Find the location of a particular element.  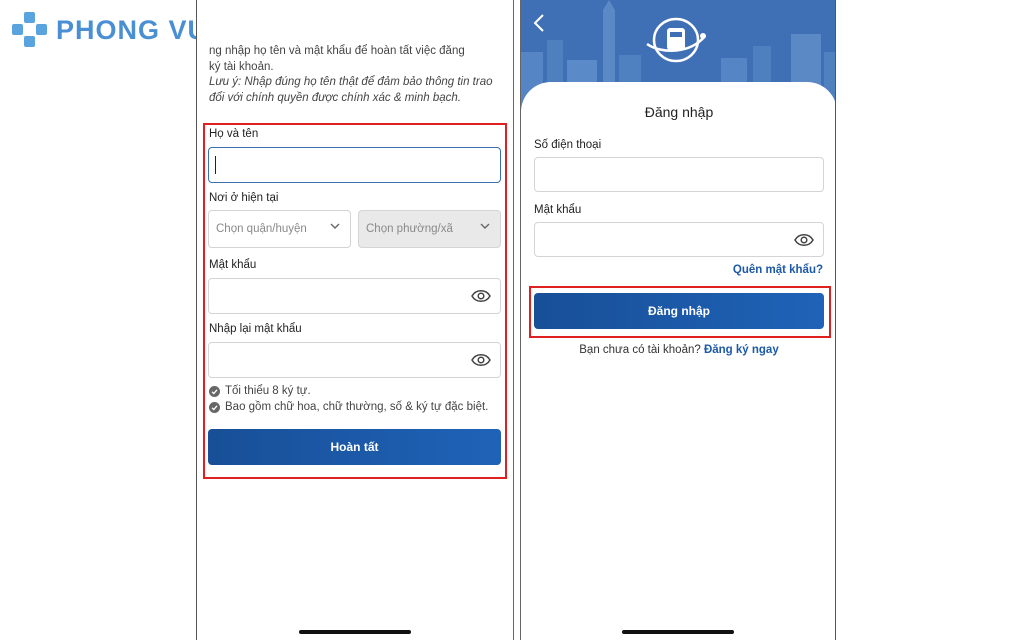

confirm-password-label: Nhập lại mật khẩu is located at coordinates (255, 329).